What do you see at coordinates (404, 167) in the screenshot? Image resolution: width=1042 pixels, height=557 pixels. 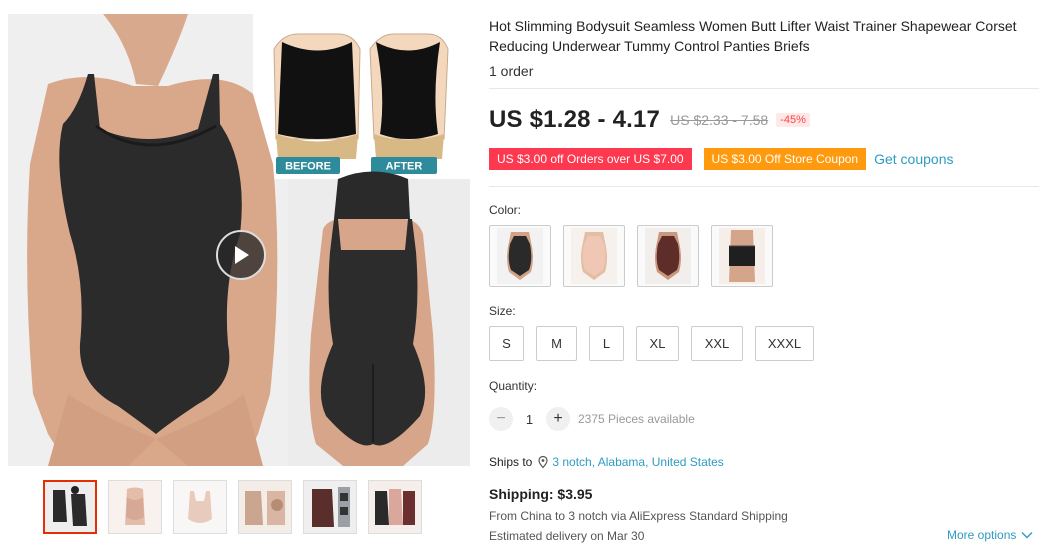 I see `after-label: AFTER` at bounding box center [404, 167].